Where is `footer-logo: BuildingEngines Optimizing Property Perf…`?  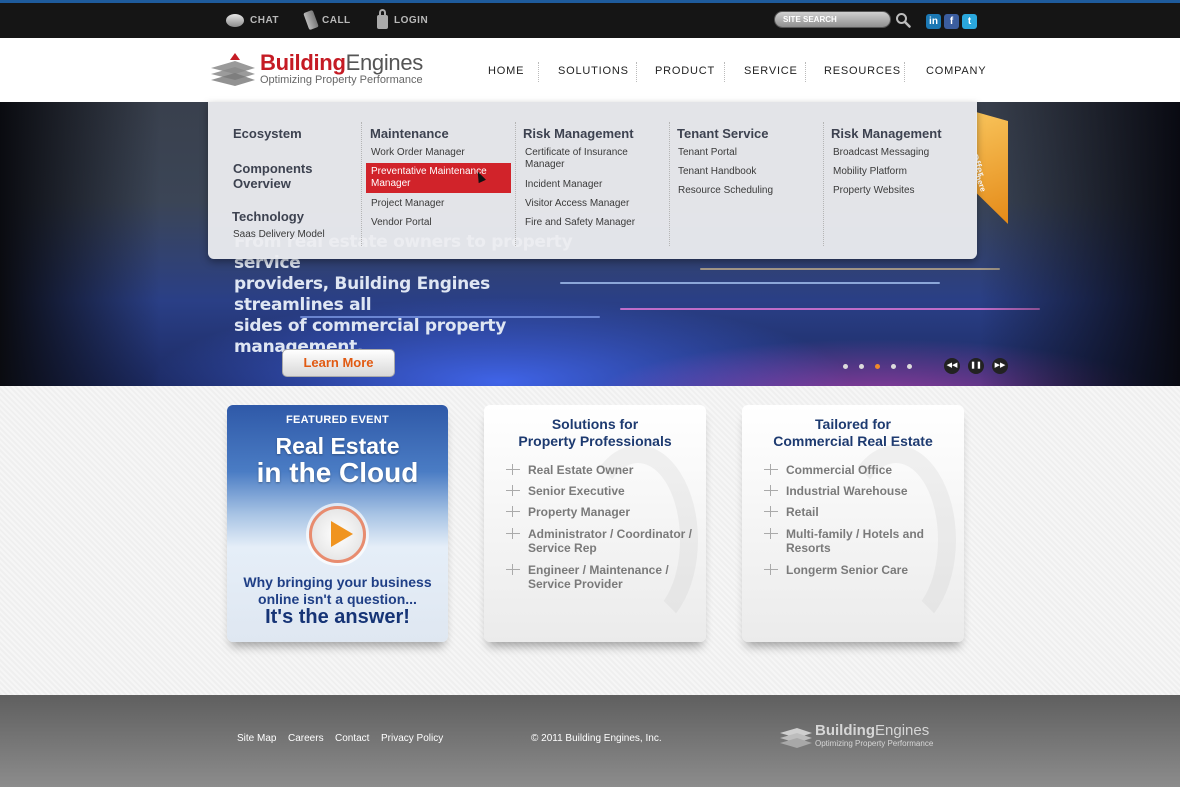 footer-logo: BuildingEngines Optimizing Property Perf… is located at coordinates (874, 735).